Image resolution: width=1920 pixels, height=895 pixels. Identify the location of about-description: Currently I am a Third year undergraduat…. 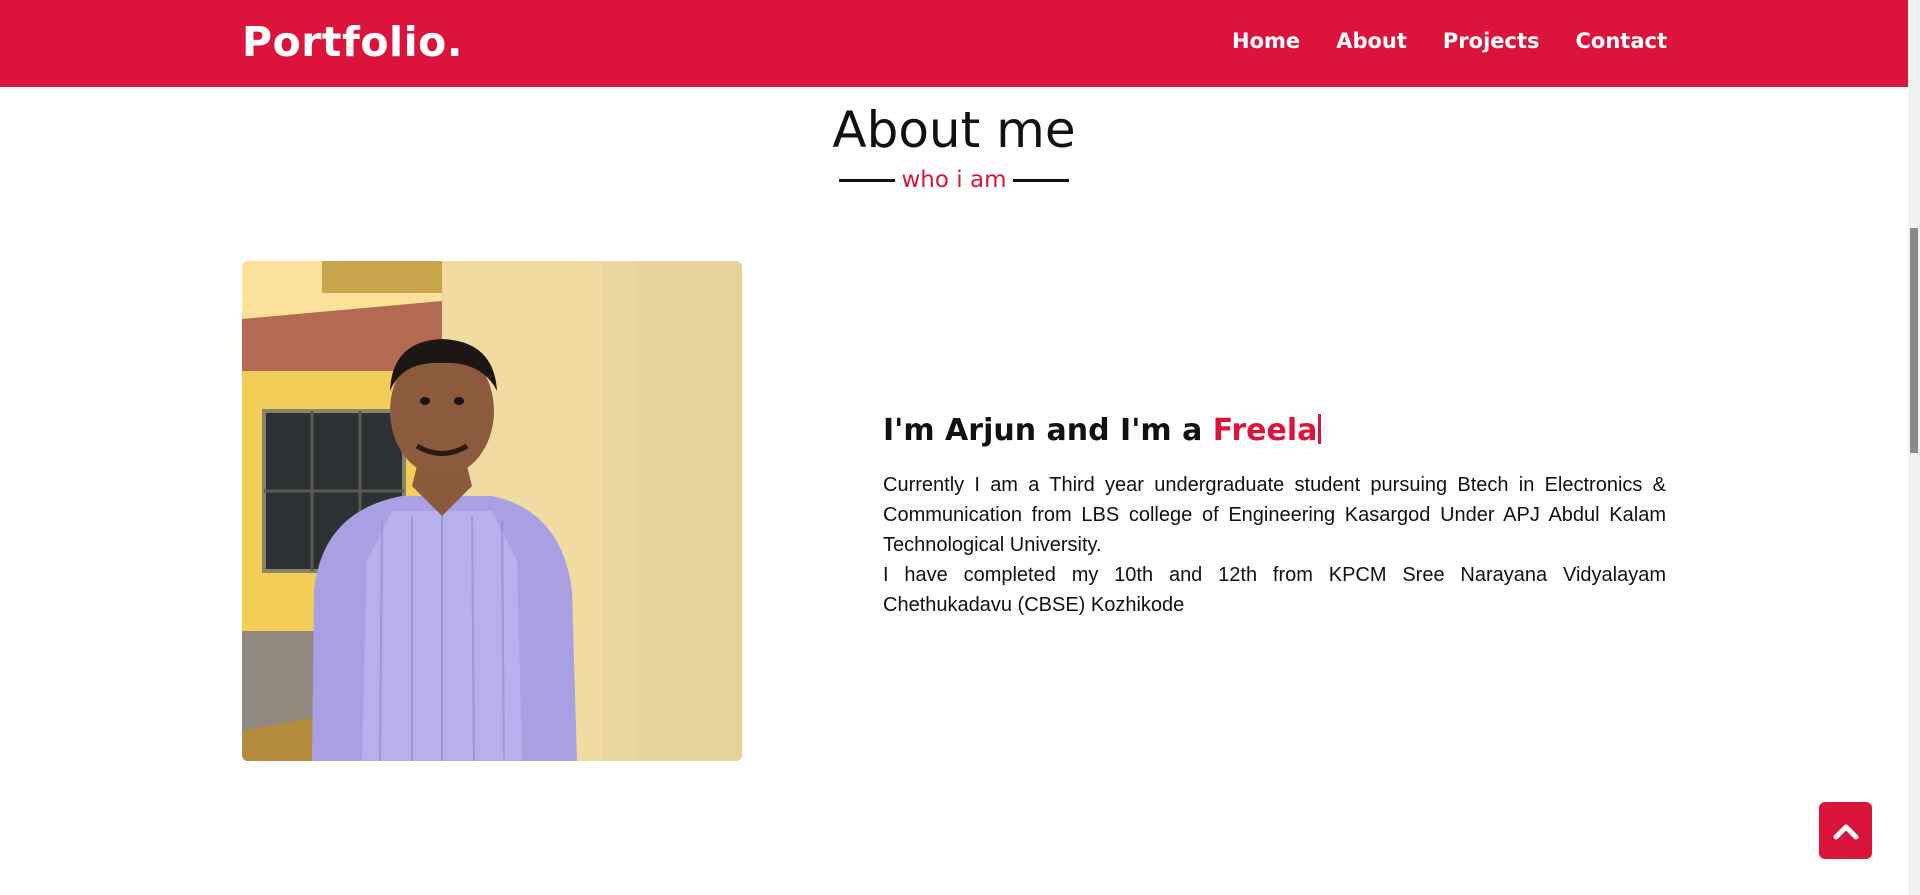
(1274, 545).